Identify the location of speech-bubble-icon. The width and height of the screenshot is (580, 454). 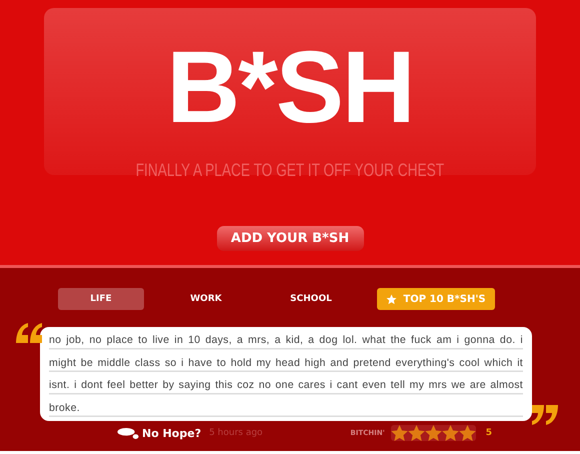
(128, 433).